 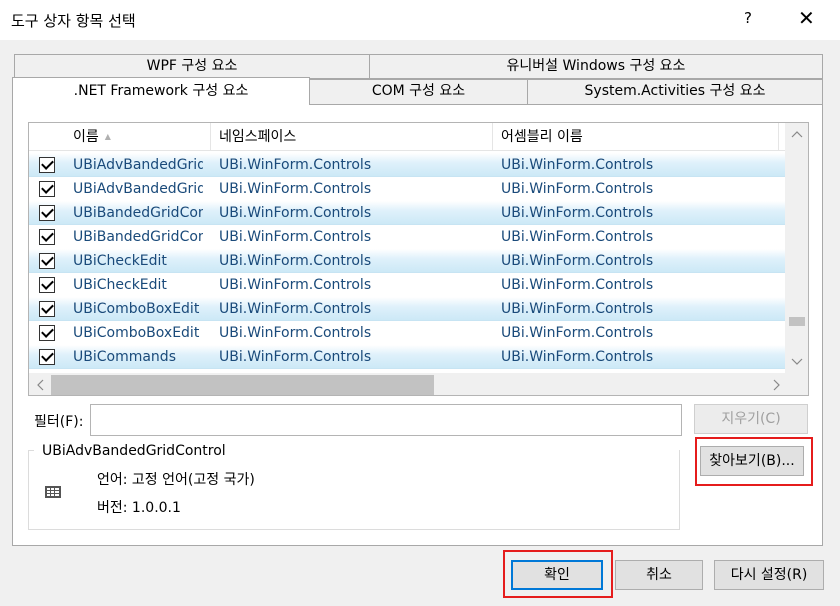 I want to click on column-header-name: 이름 ▲, so click(x=135, y=137).